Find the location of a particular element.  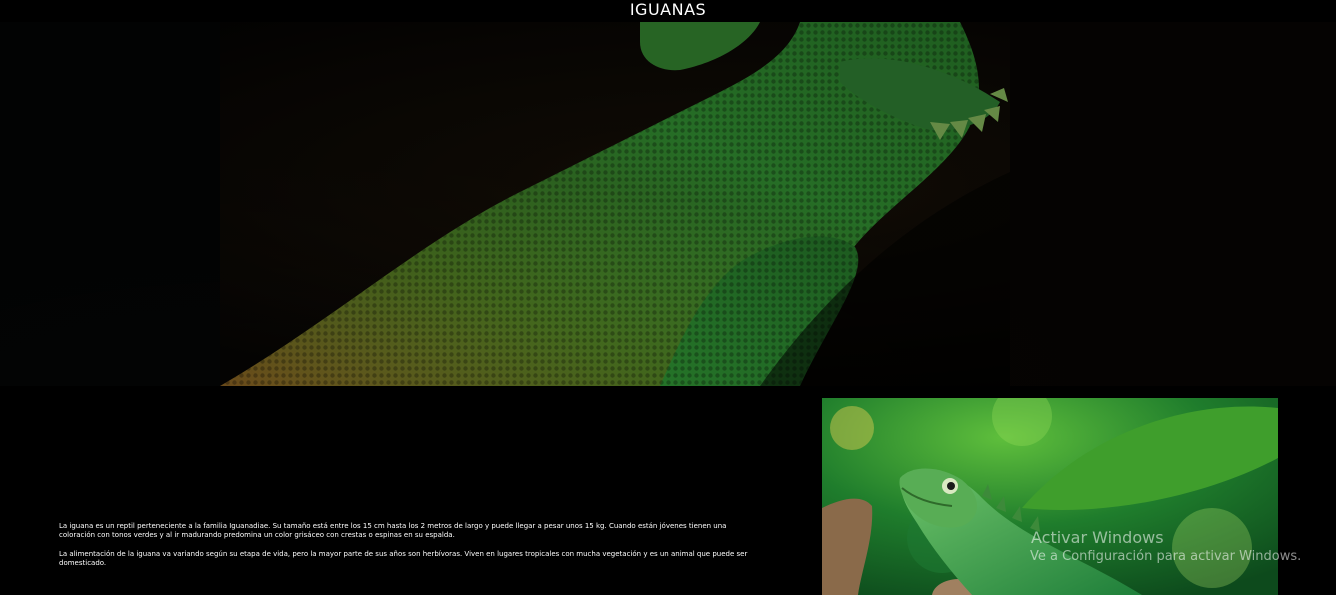

iguana-photo is located at coordinates (1050, 496).